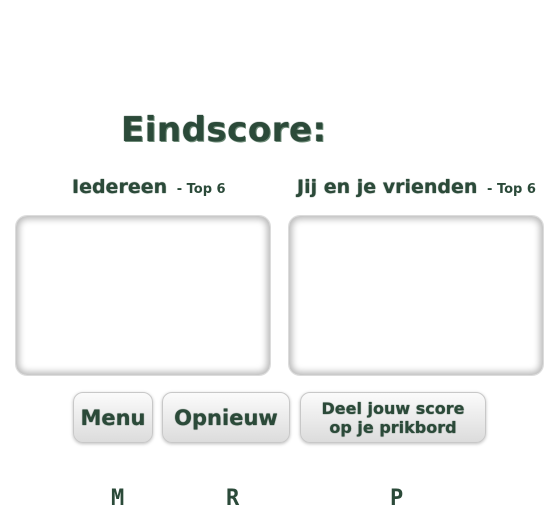  I want to click on share-score-button: Deel jouw score op je prikbord, so click(393, 417).